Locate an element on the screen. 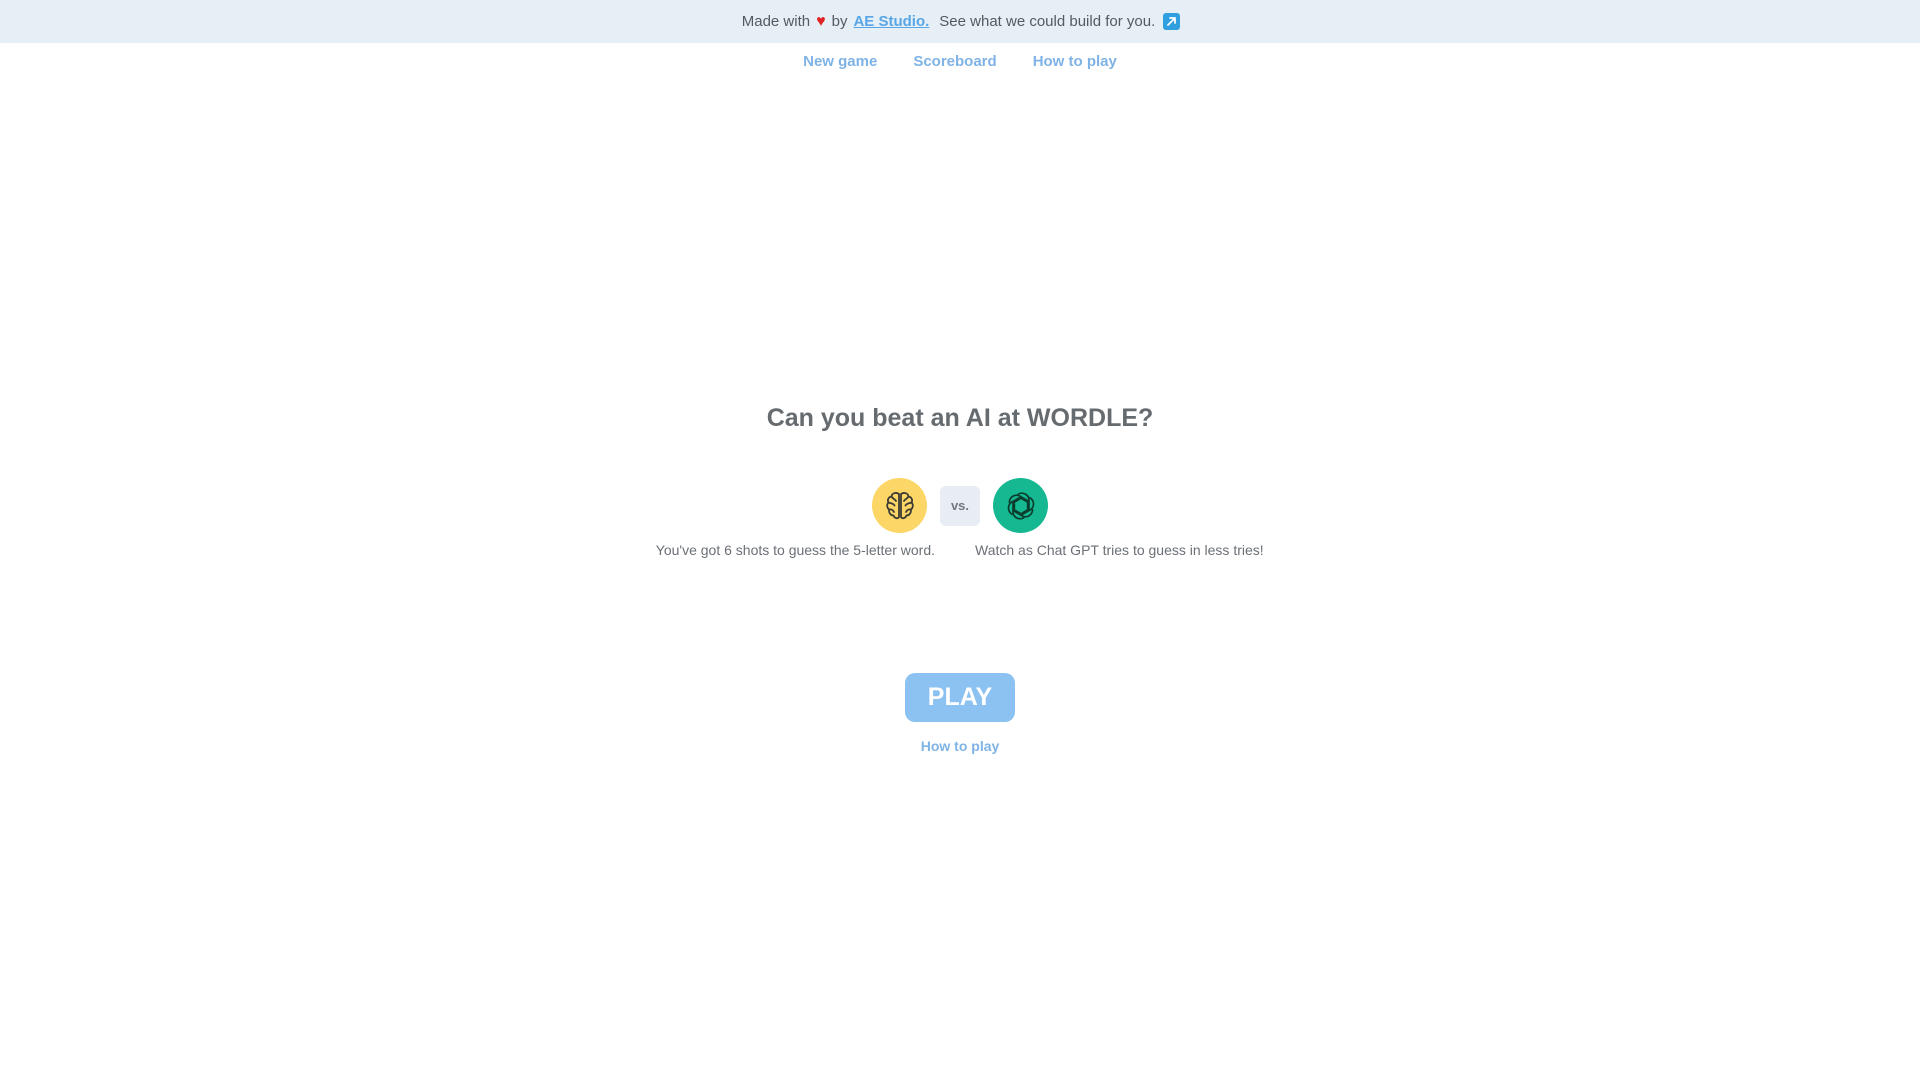  how-to-play-container: How to play is located at coordinates (960, 746).